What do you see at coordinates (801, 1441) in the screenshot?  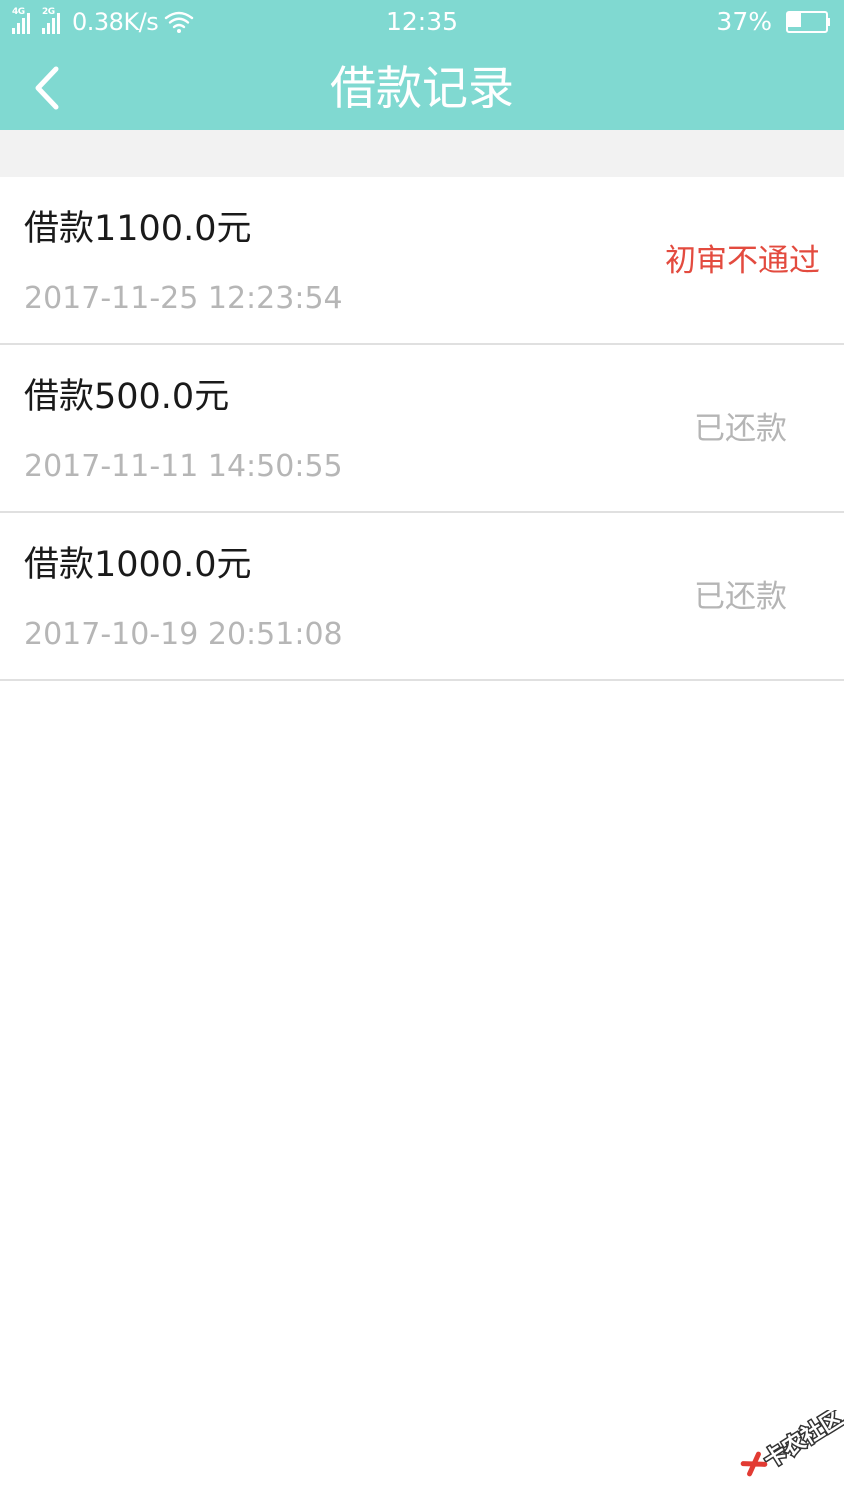 I see `watermark-text: 卡农社区` at bounding box center [801, 1441].